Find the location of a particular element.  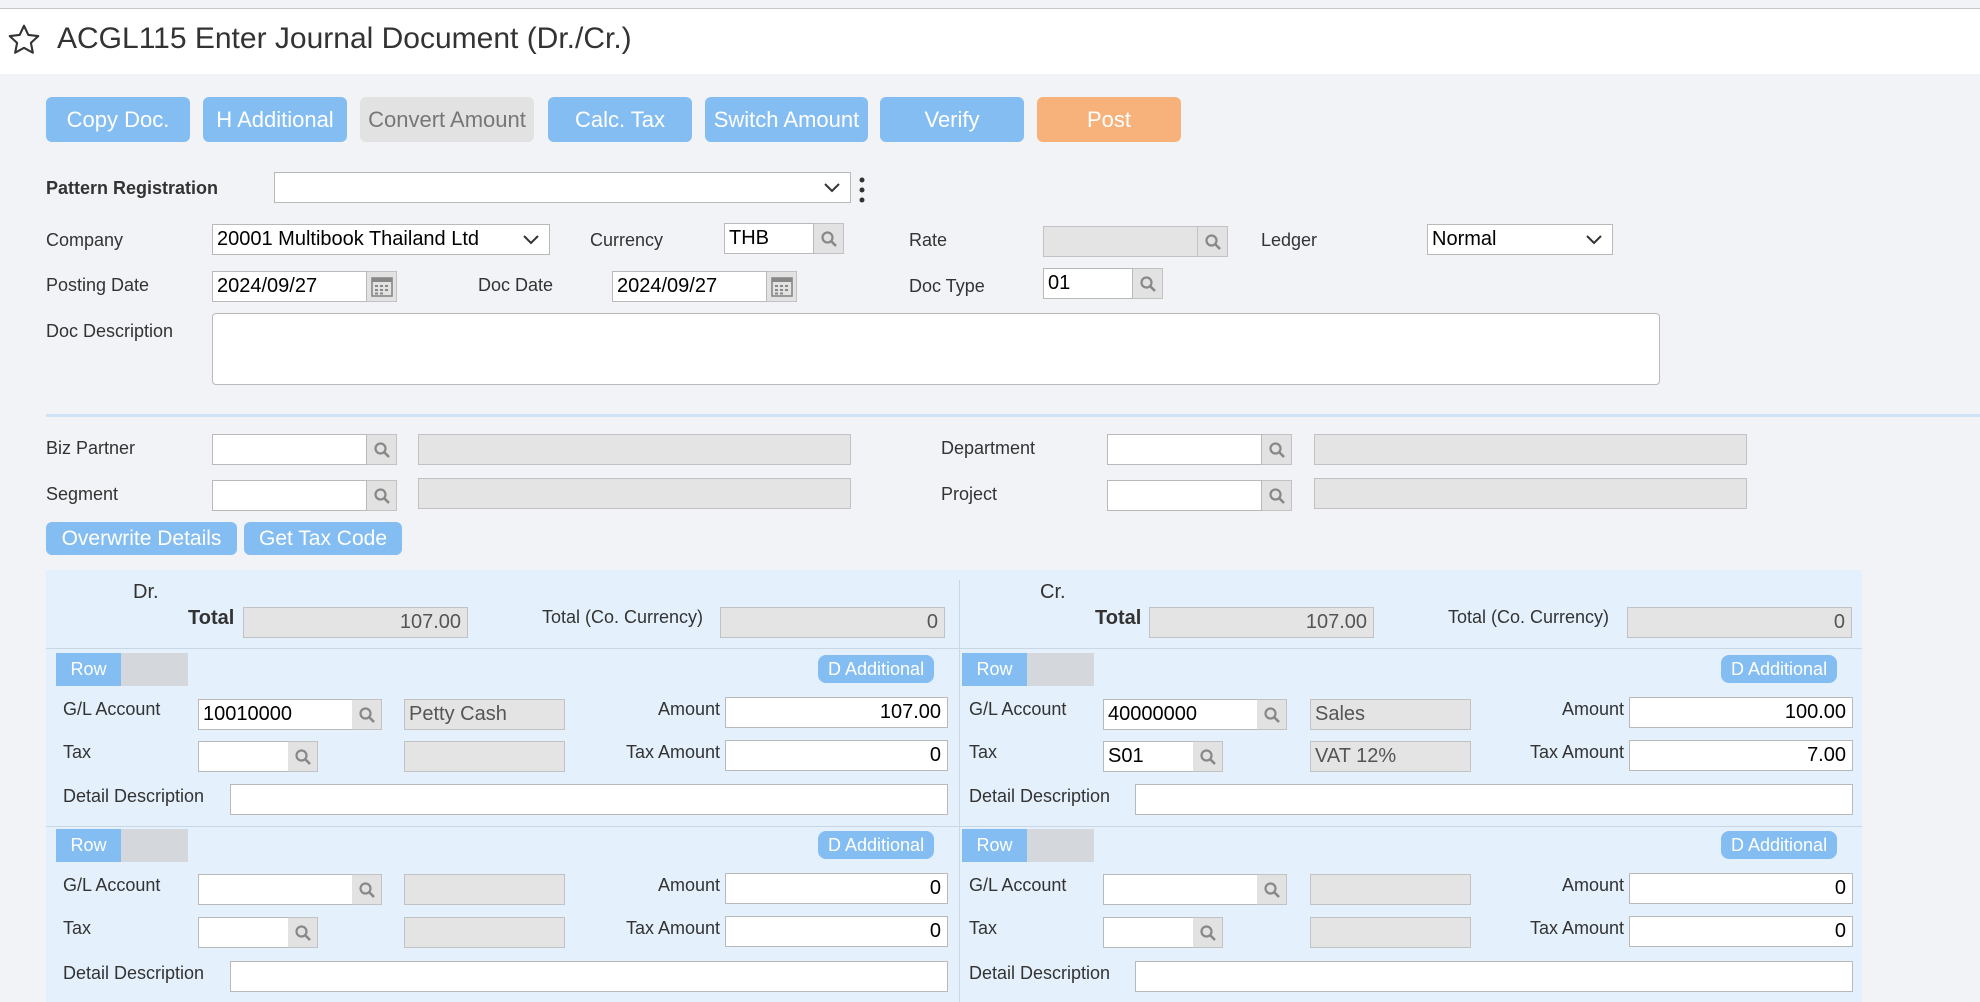

page-title: ACGL115 Enter Journal Document (Dr./Cr.) is located at coordinates (344, 38).